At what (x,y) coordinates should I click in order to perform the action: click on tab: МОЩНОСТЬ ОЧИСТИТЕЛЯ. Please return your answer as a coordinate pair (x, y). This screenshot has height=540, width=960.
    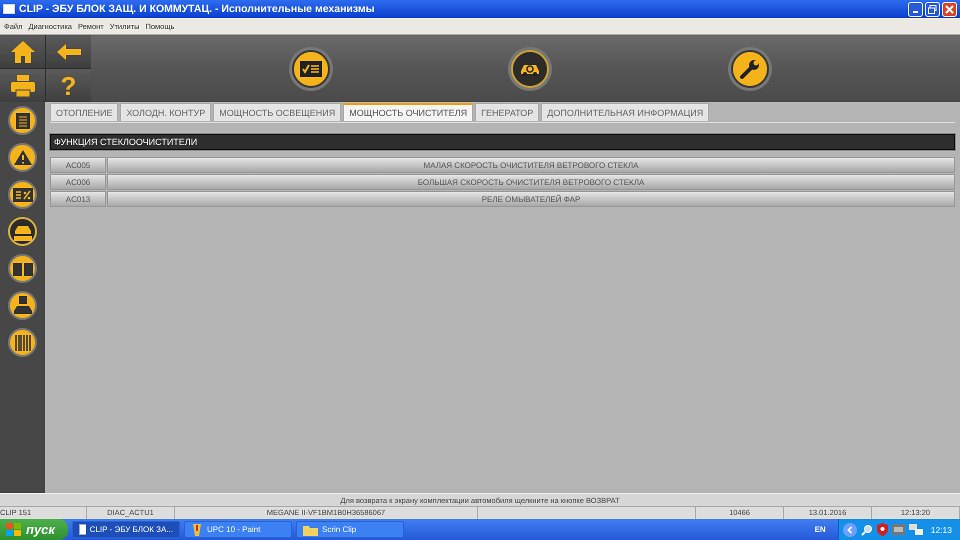
    Looking at the image, I should click on (408, 112).